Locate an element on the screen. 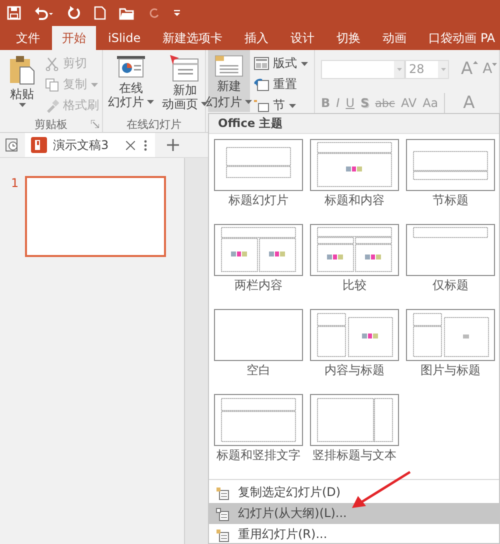  document-tab: 演示文稿3 is located at coordinates (90, 145).